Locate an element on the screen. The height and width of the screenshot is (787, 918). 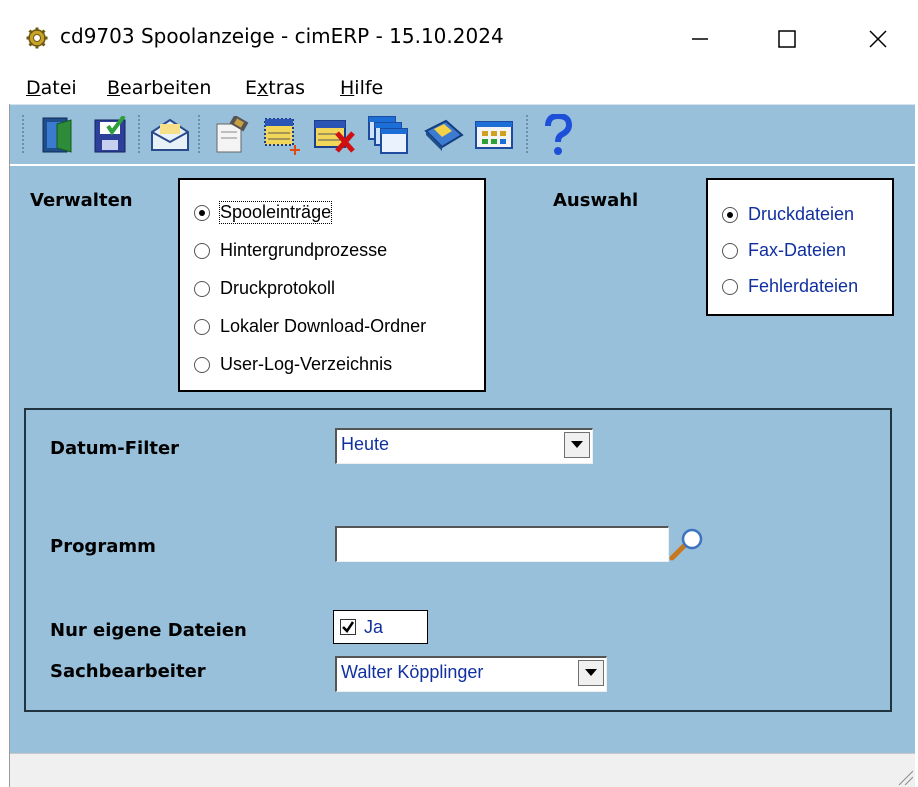
radio-user-log-verzeichnis: User-Log-Verzeichnis is located at coordinates (293, 364).